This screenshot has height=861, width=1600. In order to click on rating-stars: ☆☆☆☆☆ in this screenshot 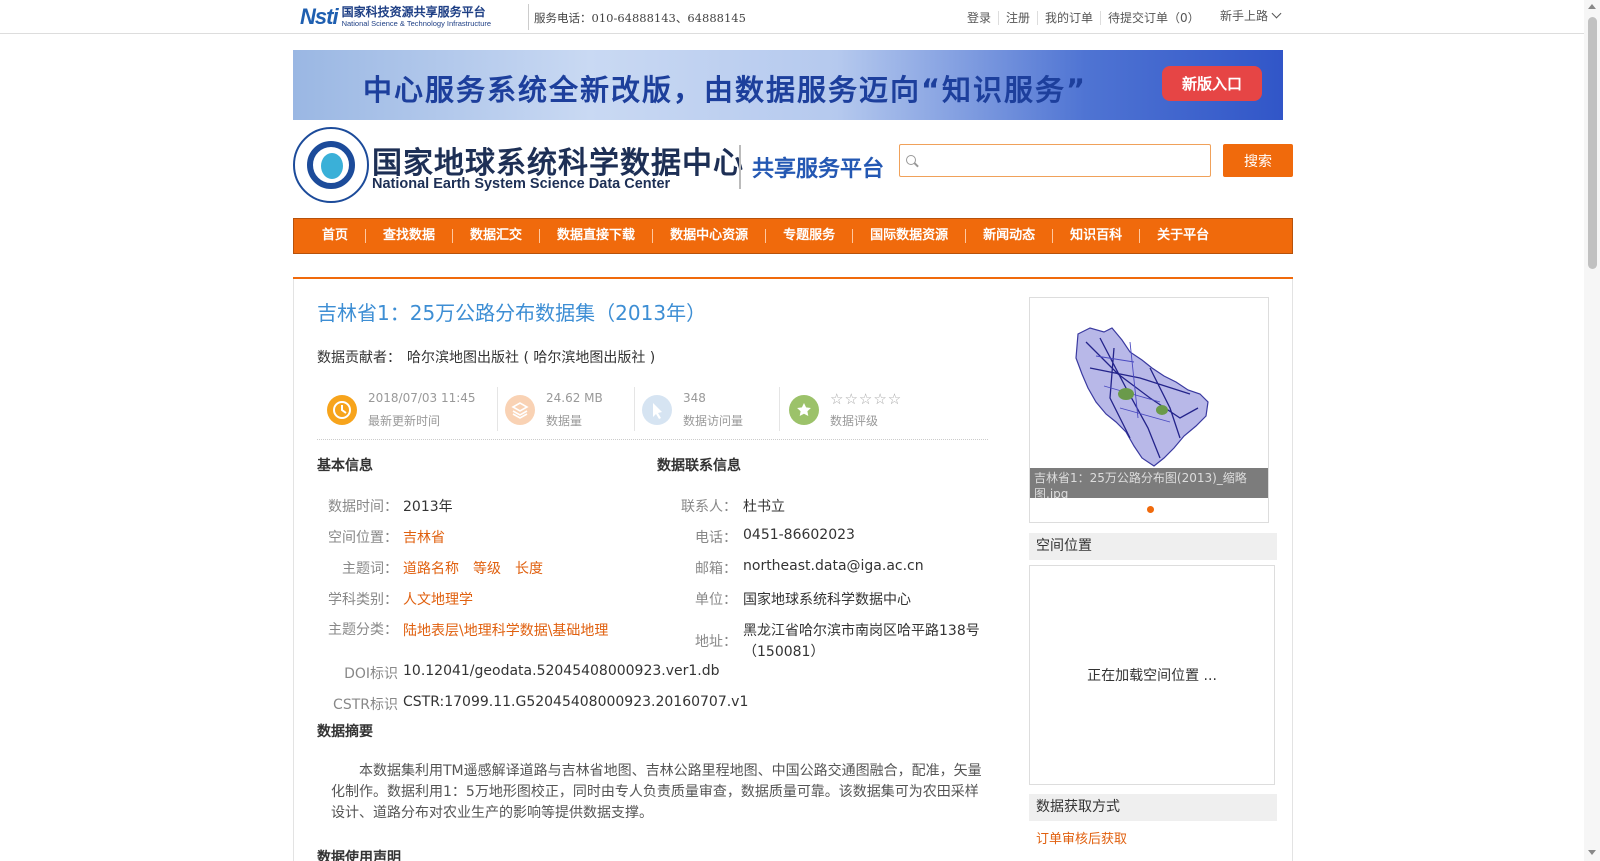, I will do `click(866, 399)`.